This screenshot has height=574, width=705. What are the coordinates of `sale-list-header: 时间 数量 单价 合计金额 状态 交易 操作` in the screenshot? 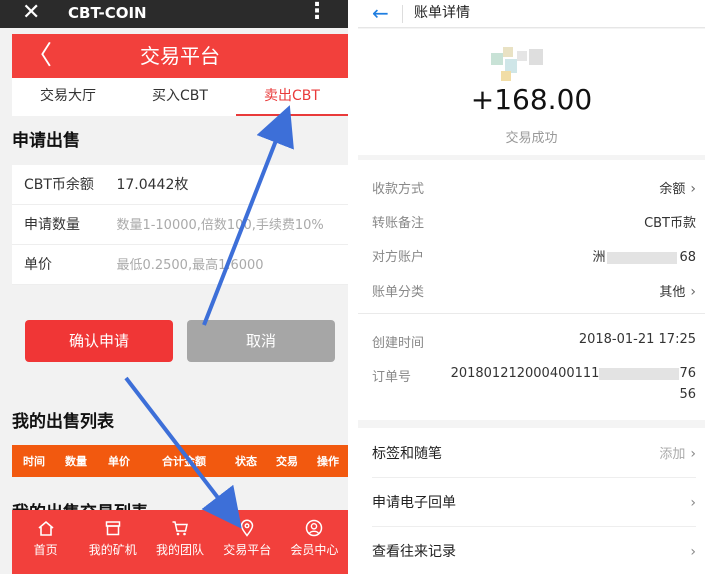 It's located at (180, 461).